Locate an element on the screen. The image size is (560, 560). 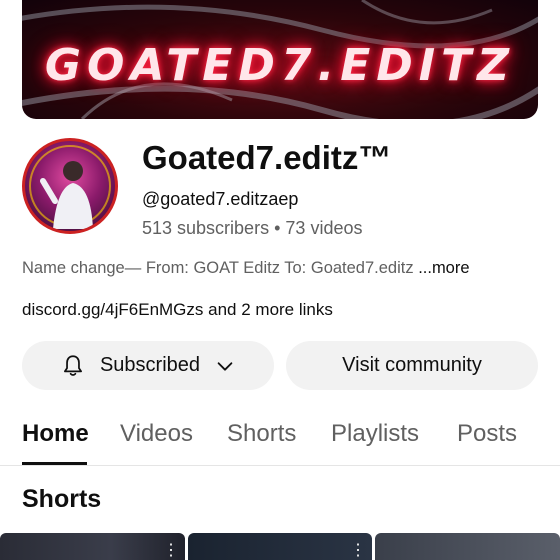
channel-links: discord.gg/4jF6EnMGzs and 2 more links is located at coordinates (177, 310).